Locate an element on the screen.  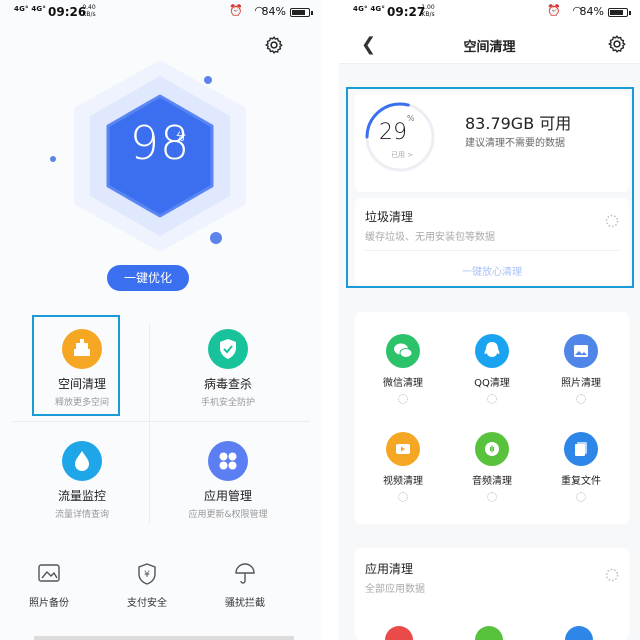
app-item-label: 微信清理 is located at coordinates (403, 383).